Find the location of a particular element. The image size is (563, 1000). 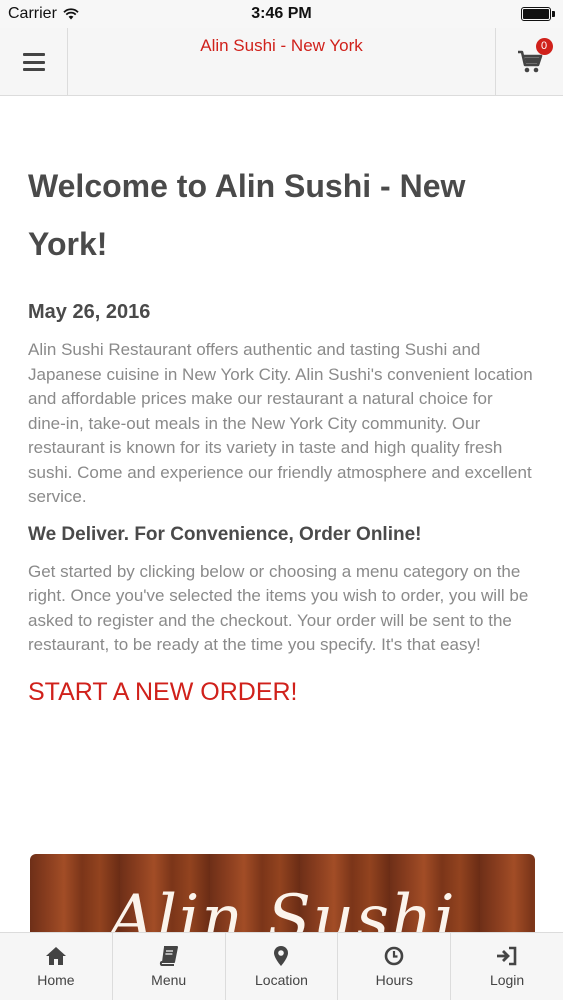

hamburger-icon is located at coordinates (33, 62).